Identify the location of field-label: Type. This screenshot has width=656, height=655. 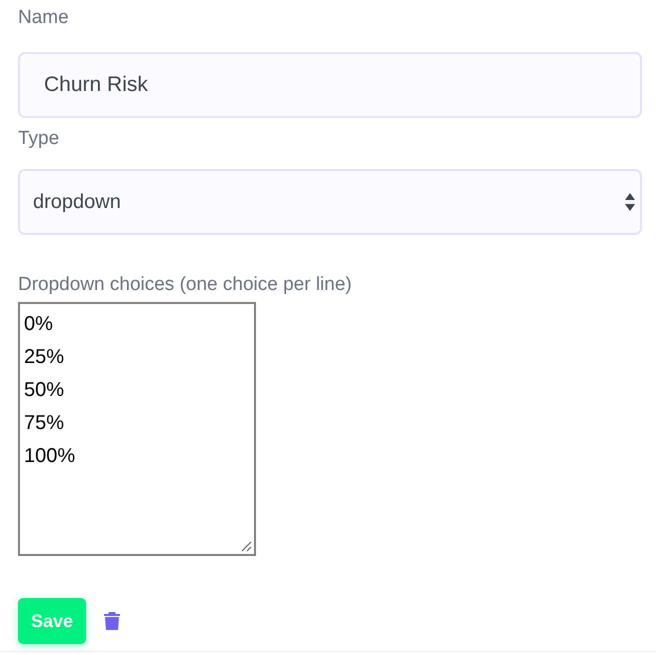
(39, 139).